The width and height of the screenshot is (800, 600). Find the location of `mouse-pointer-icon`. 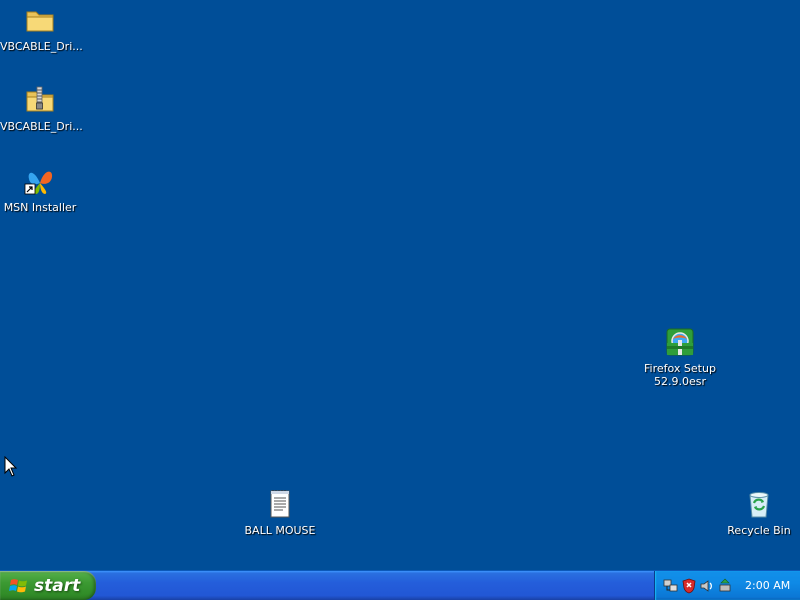

mouse-pointer-icon is located at coordinates (11, 466).